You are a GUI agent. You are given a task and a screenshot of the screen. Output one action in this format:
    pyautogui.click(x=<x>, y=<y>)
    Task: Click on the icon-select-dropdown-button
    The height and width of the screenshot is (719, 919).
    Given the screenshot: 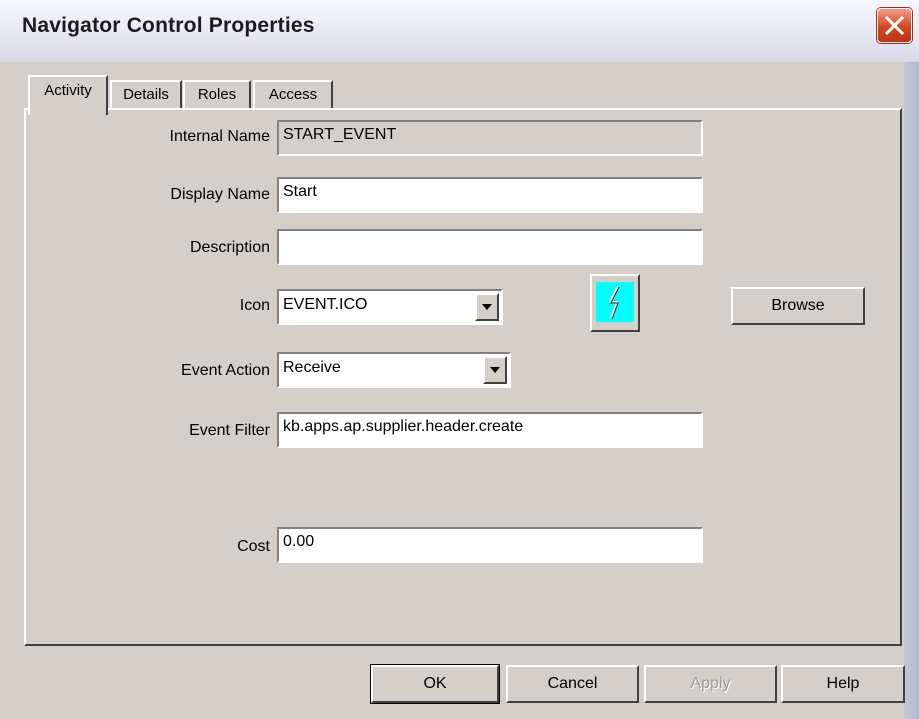 What is the action you would take?
    pyautogui.click(x=487, y=307)
    